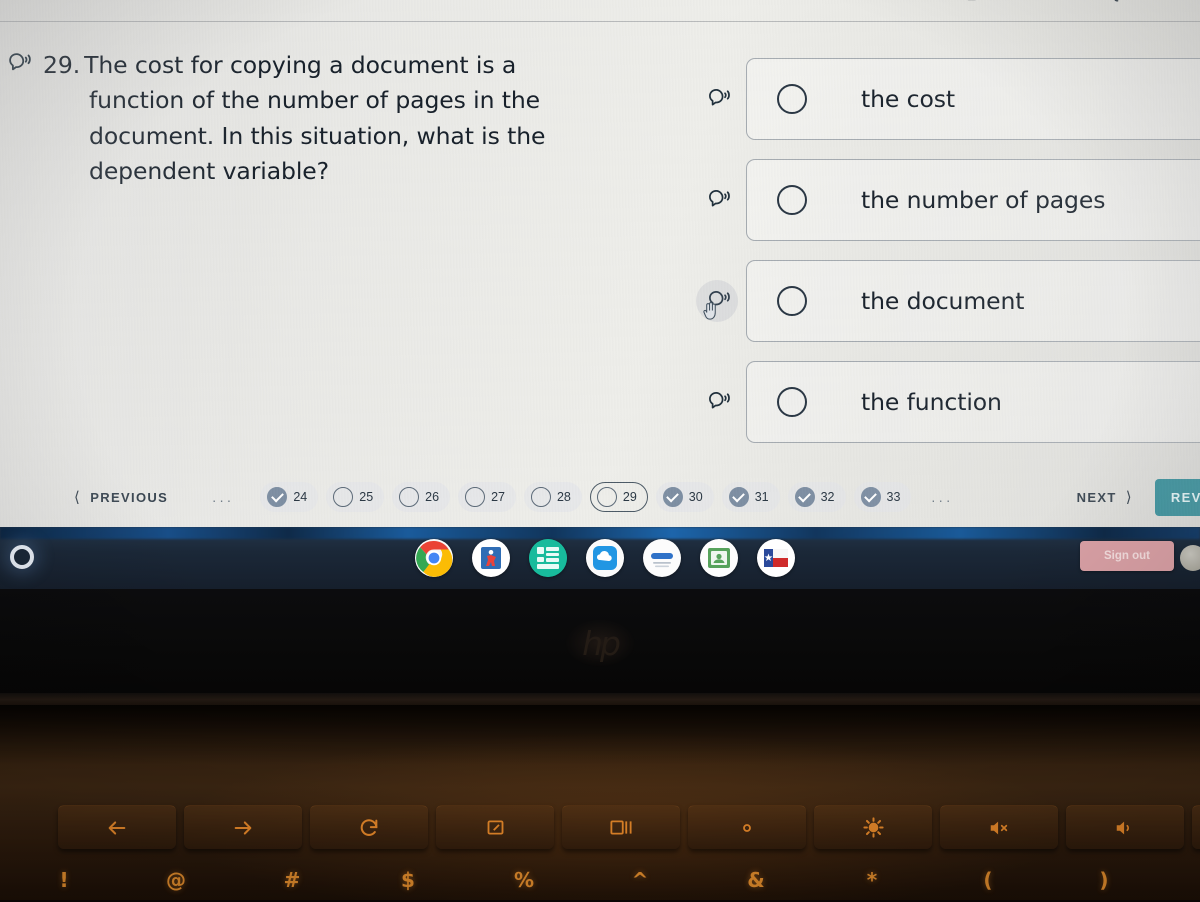  I want to click on right-paren-key: ), so click(1104, 885).